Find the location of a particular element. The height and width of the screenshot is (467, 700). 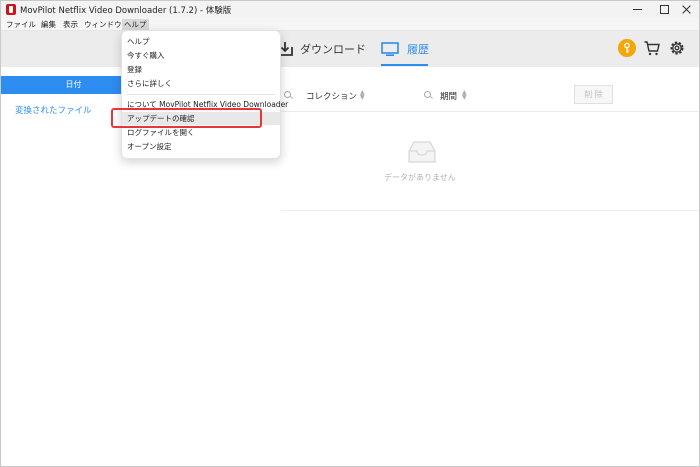

history-tab-label: 履歴 is located at coordinates (418, 49).